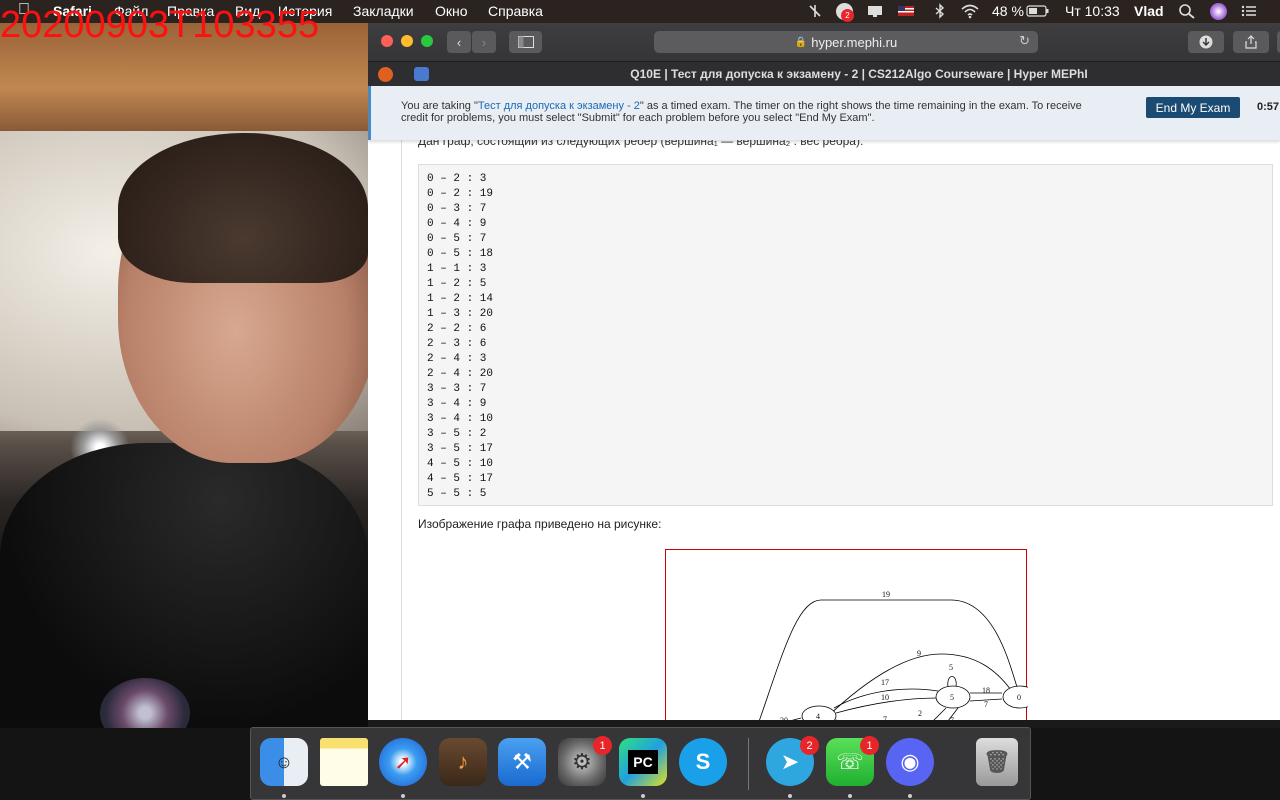 Image resolution: width=1280 pixels, height=800 pixels. I want to click on graph-label-7c: 7, so click(885, 717).